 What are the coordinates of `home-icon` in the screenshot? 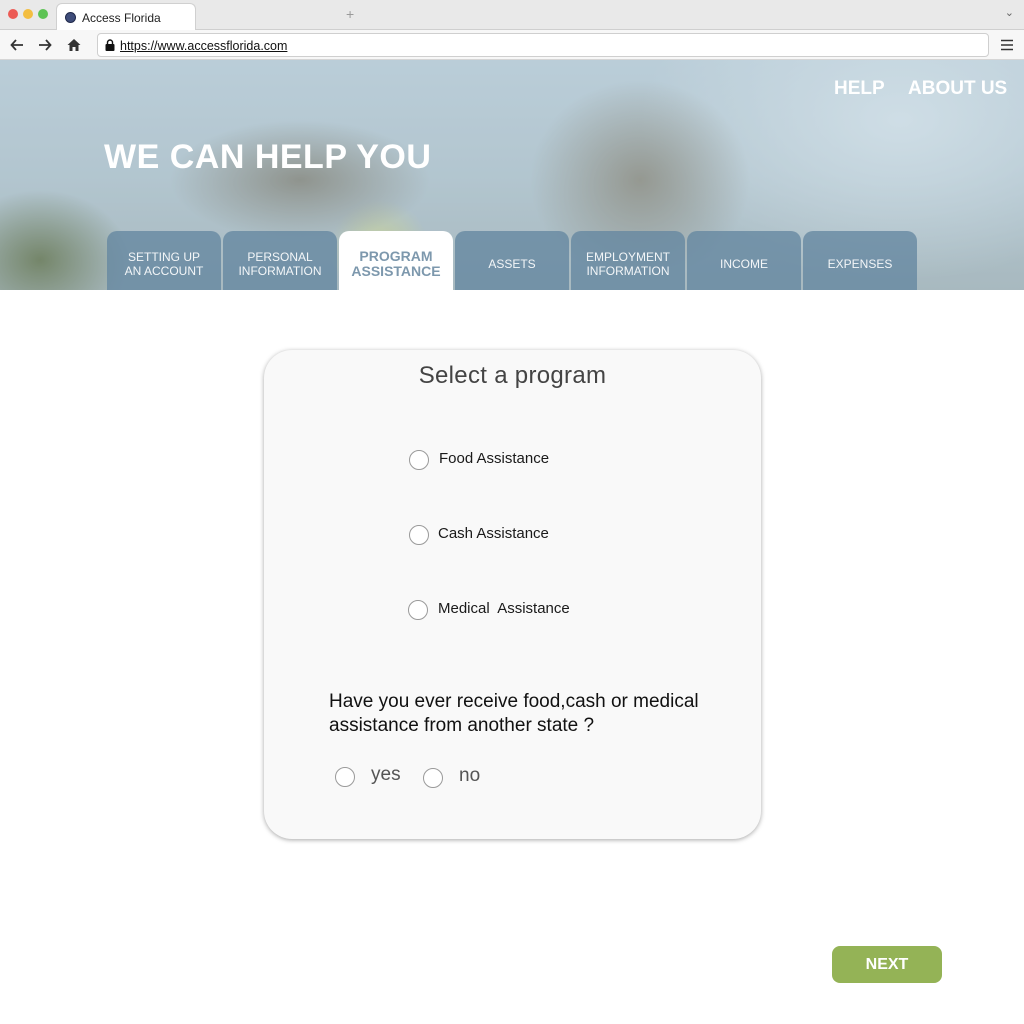 It's located at (74, 45).